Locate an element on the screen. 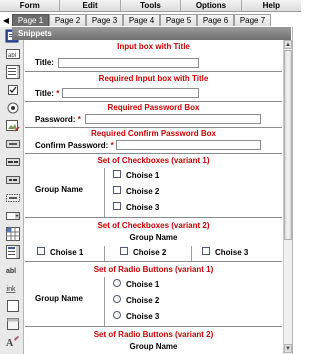 This screenshot has width=320, height=354. listbox-icon is located at coordinates (13, 252).